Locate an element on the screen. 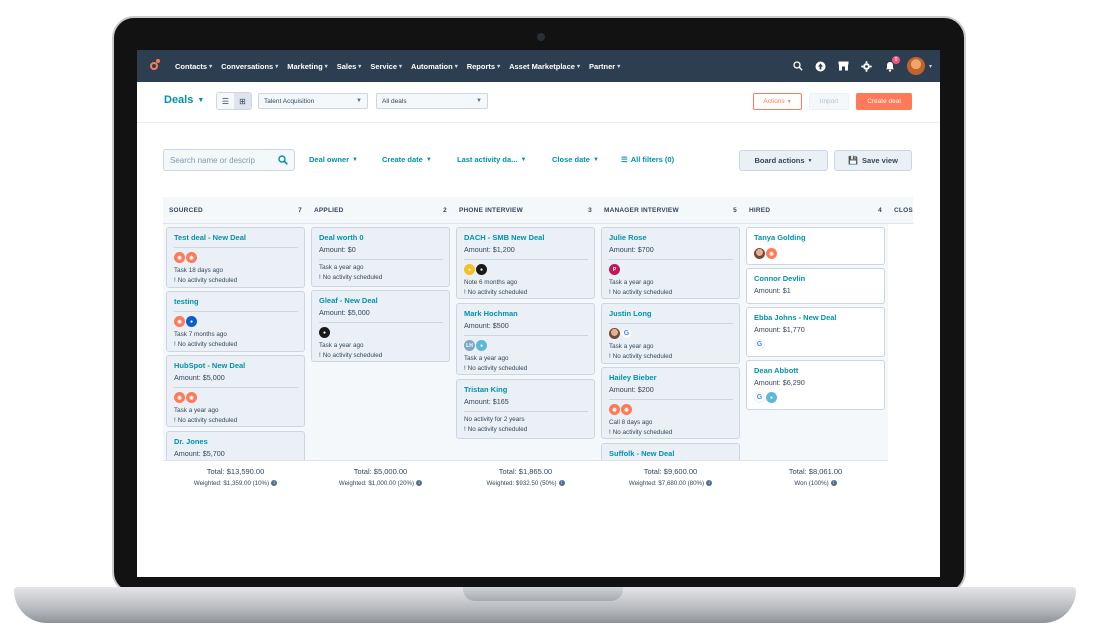  nav-marketing: Marketing ▾ is located at coordinates (307, 66).